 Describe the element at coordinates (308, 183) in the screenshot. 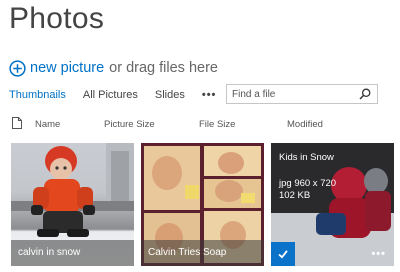

I see `tile-type-size: jpg 960 x 720` at that location.